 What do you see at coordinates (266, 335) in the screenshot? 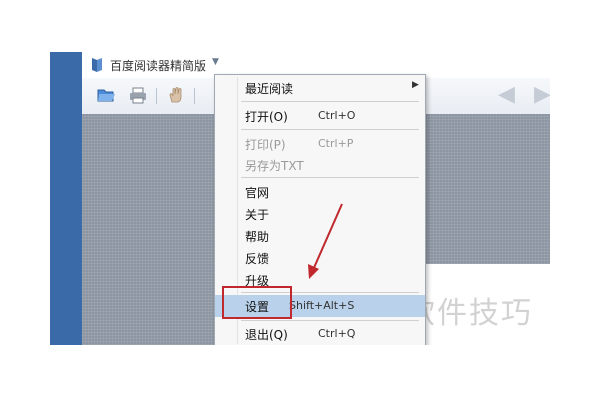
I see `menu-item-label: 退出(Q)` at bounding box center [266, 335].